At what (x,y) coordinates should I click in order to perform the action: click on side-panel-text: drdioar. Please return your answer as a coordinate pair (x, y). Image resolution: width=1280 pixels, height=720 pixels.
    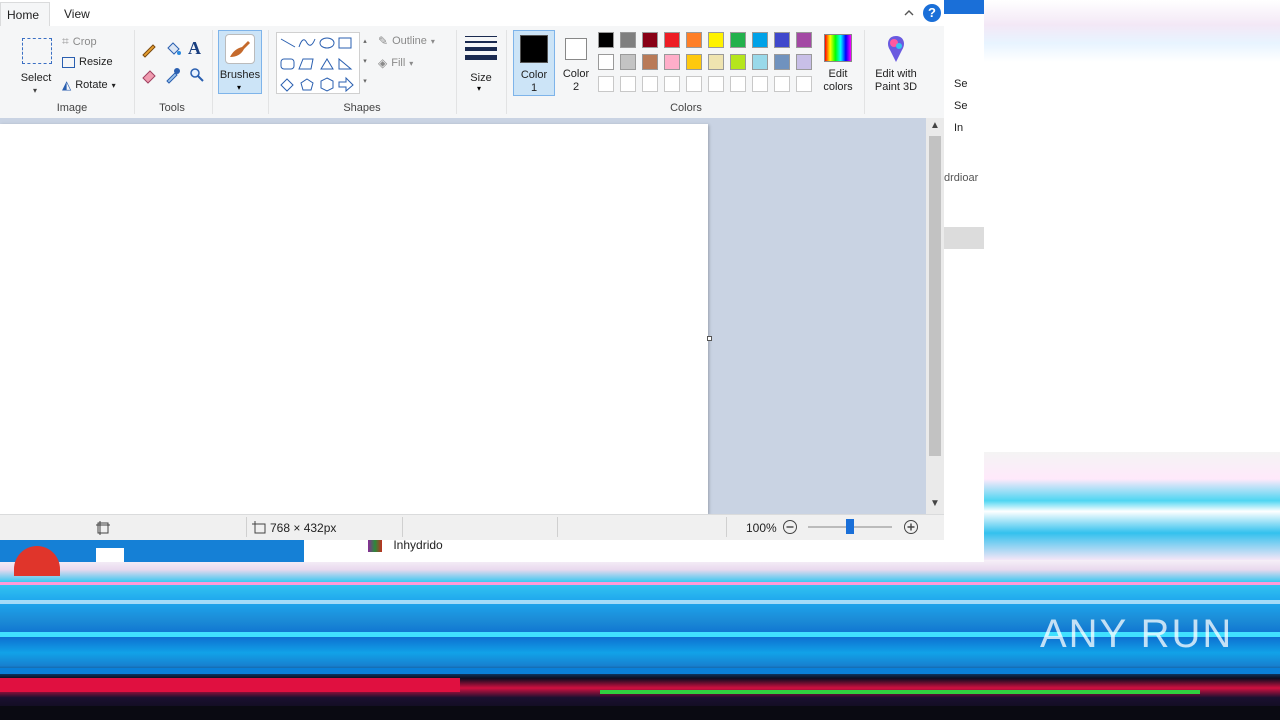
    Looking at the image, I should click on (961, 178).